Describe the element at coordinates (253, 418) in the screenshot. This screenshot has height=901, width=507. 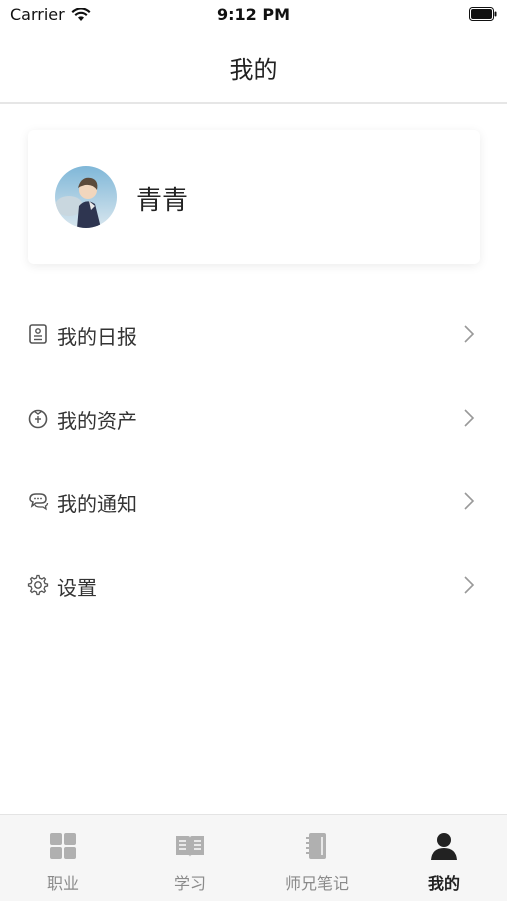
I see `menu-item-assets: 我的资产` at that location.